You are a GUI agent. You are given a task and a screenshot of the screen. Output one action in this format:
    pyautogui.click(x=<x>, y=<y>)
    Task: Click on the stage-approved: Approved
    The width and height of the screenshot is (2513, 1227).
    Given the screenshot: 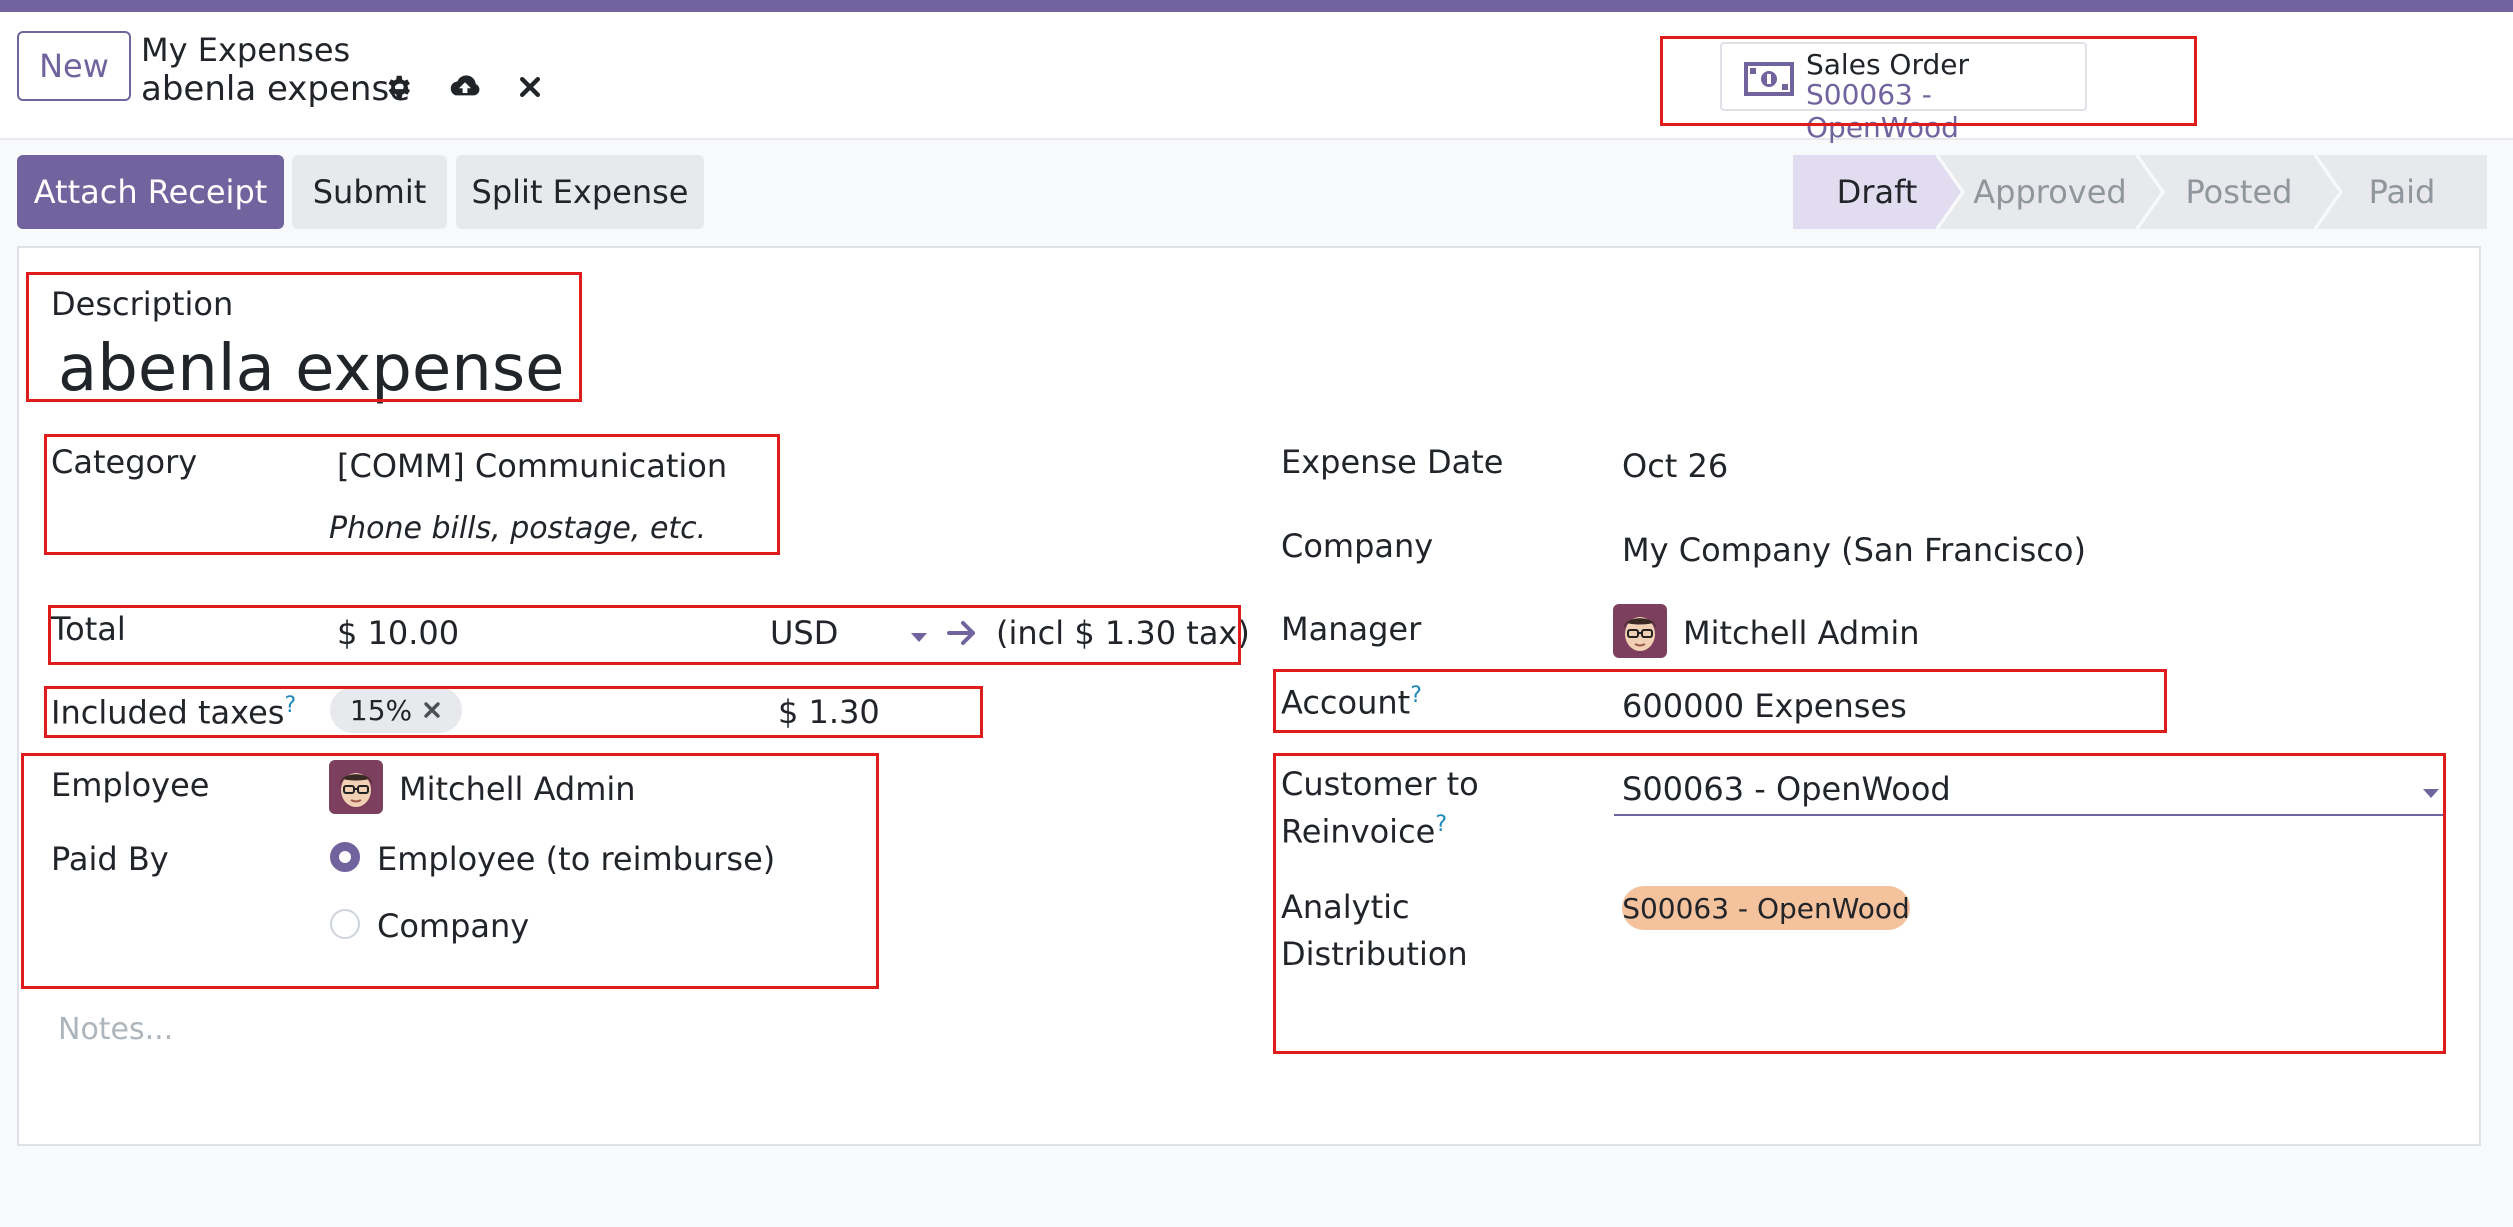 What is the action you would take?
    pyautogui.click(x=2050, y=192)
    